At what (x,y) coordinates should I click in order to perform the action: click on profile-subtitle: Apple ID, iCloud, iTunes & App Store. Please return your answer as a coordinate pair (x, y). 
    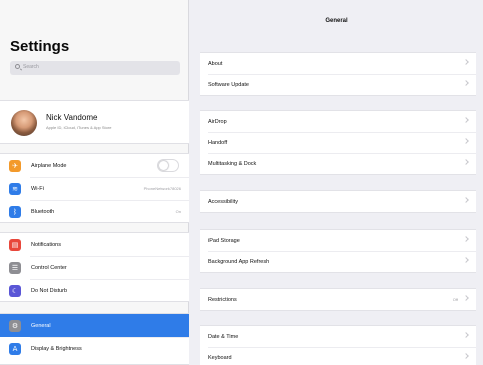
    Looking at the image, I should click on (79, 127).